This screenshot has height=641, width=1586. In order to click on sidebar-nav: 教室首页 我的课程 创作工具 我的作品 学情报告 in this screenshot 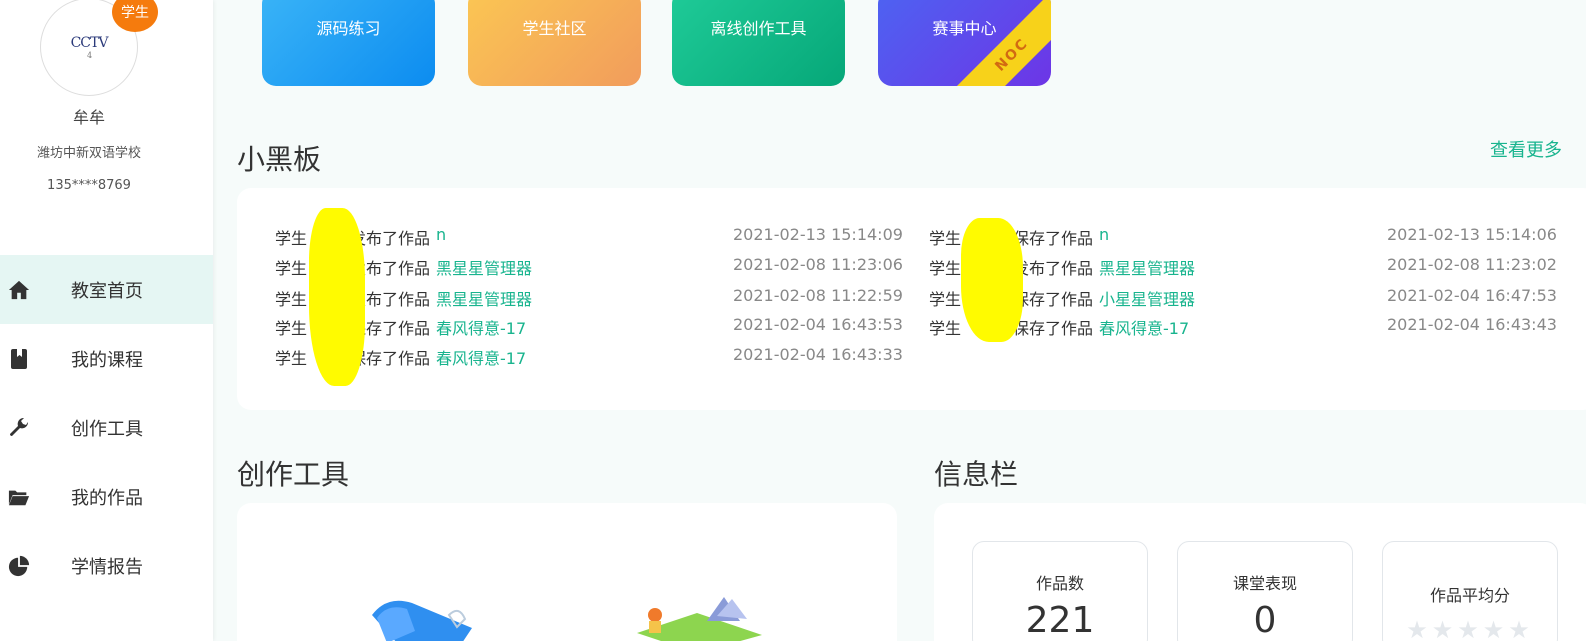, I will do `click(106, 427)`.